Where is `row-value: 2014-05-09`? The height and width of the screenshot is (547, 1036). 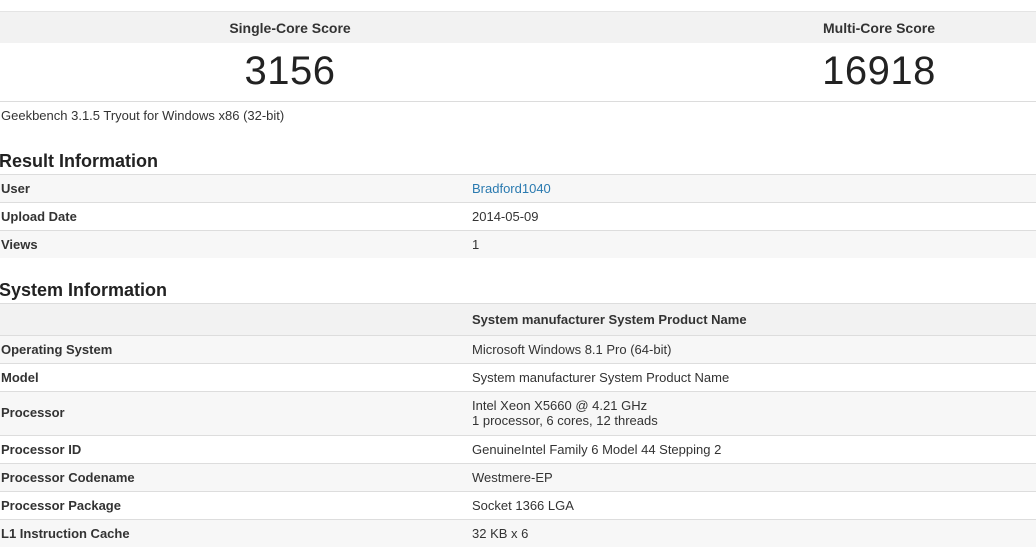 row-value: 2014-05-09 is located at coordinates (505, 216).